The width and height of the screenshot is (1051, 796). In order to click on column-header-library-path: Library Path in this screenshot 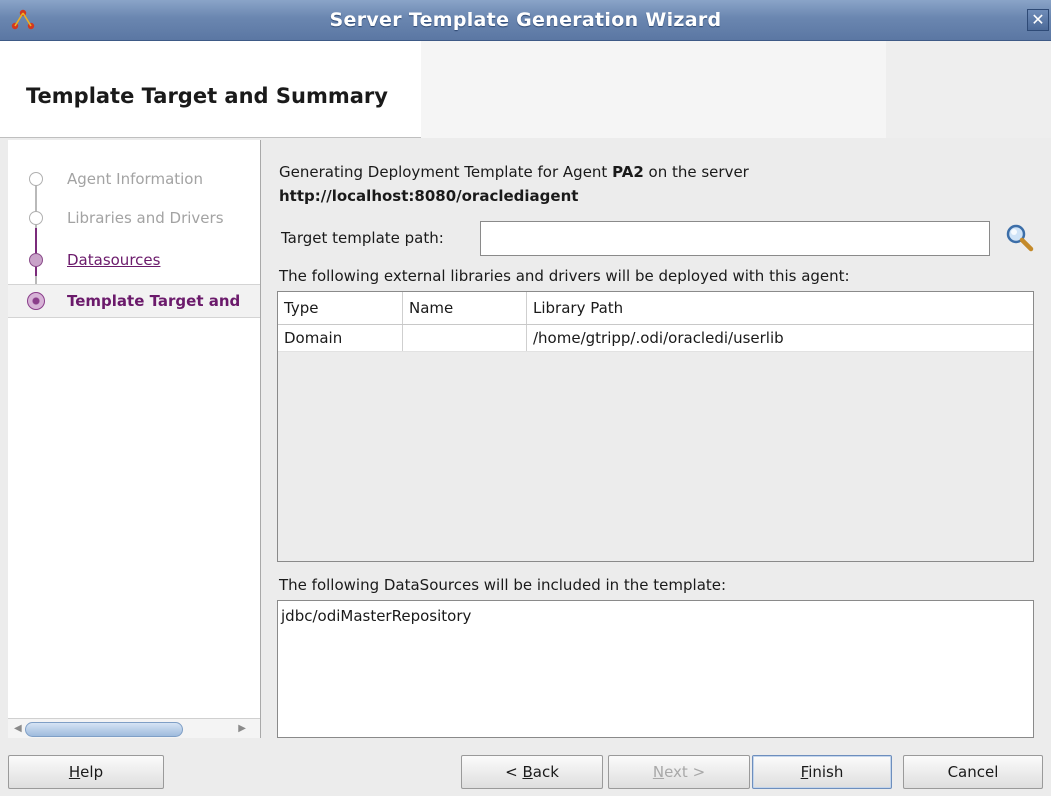, I will do `click(780, 308)`.